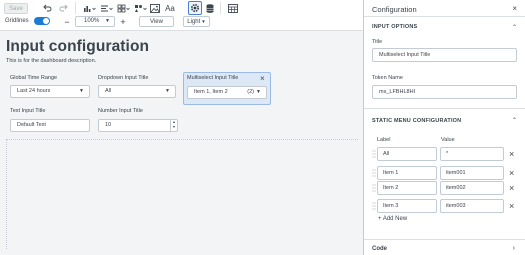 This screenshot has height=255, width=525. What do you see at coordinates (384, 140) in the screenshot?
I see `label-column-header: Label` at bounding box center [384, 140].